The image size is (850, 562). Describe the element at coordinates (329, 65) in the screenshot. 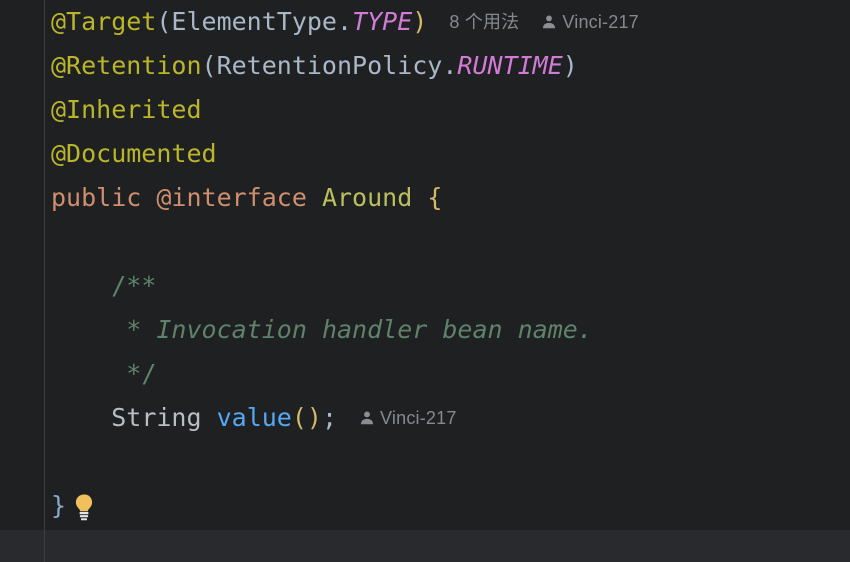

I see `code-token-ident: RetentionPolicy` at that location.